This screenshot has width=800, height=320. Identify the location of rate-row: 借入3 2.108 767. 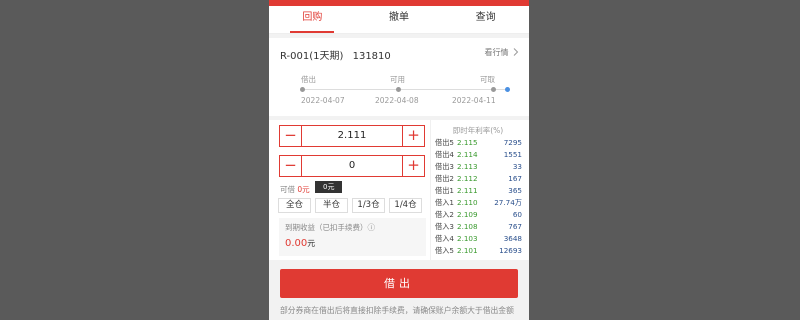
(478, 227).